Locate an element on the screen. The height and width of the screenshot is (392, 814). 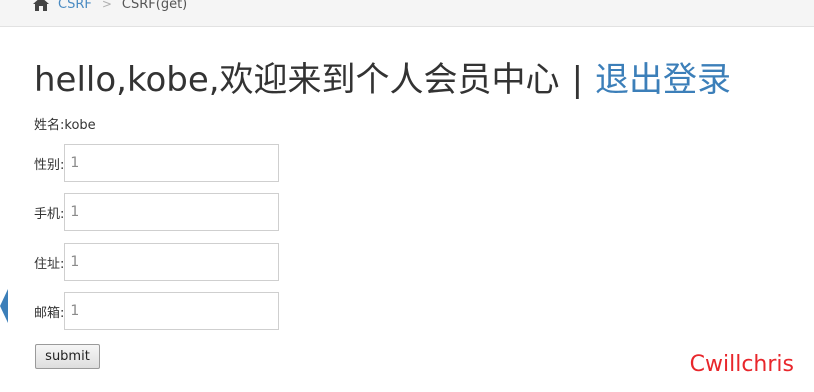
phone-label: 手机: is located at coordinates (49, 214).